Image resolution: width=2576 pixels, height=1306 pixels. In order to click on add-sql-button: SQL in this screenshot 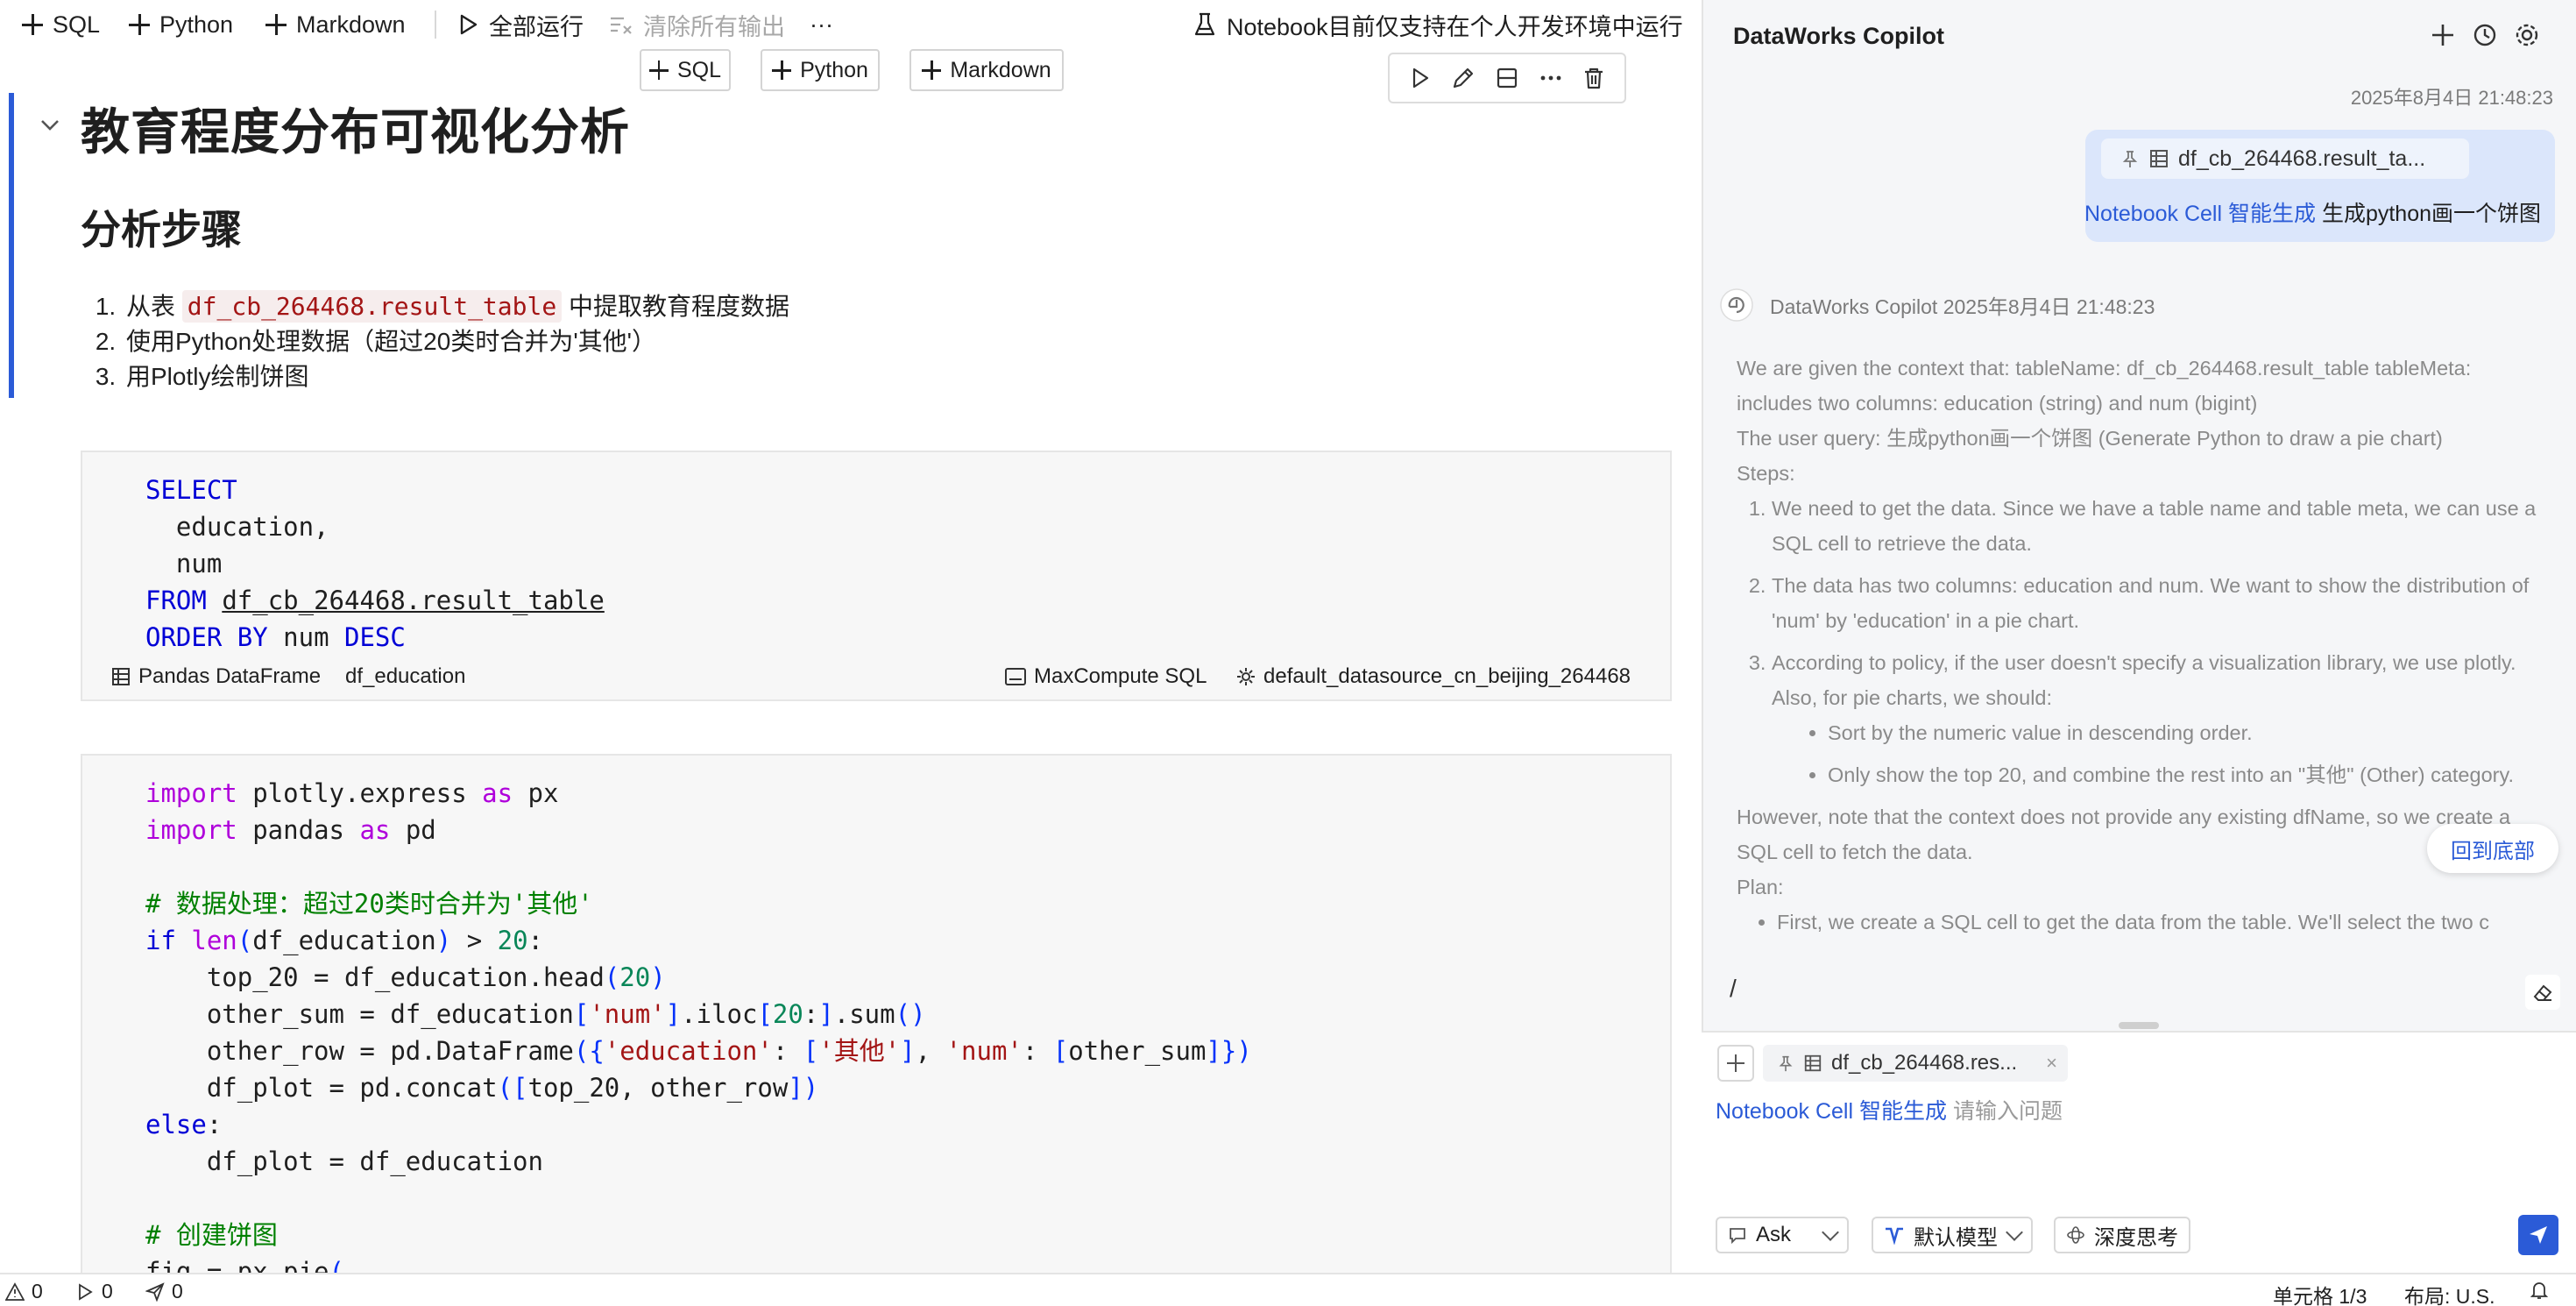, I will do `click(60, 24)`.